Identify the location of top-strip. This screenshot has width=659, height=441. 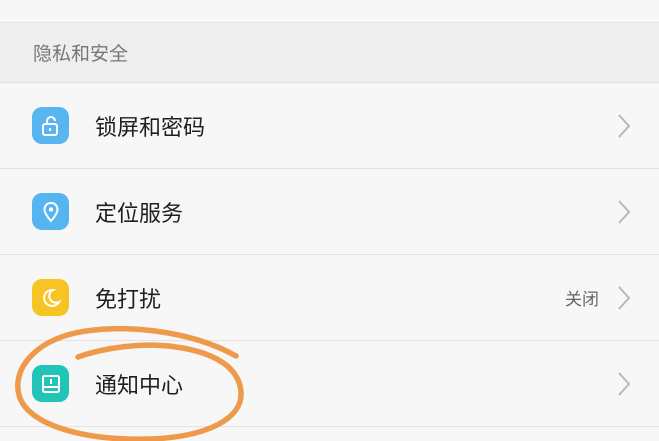
(329, 11).